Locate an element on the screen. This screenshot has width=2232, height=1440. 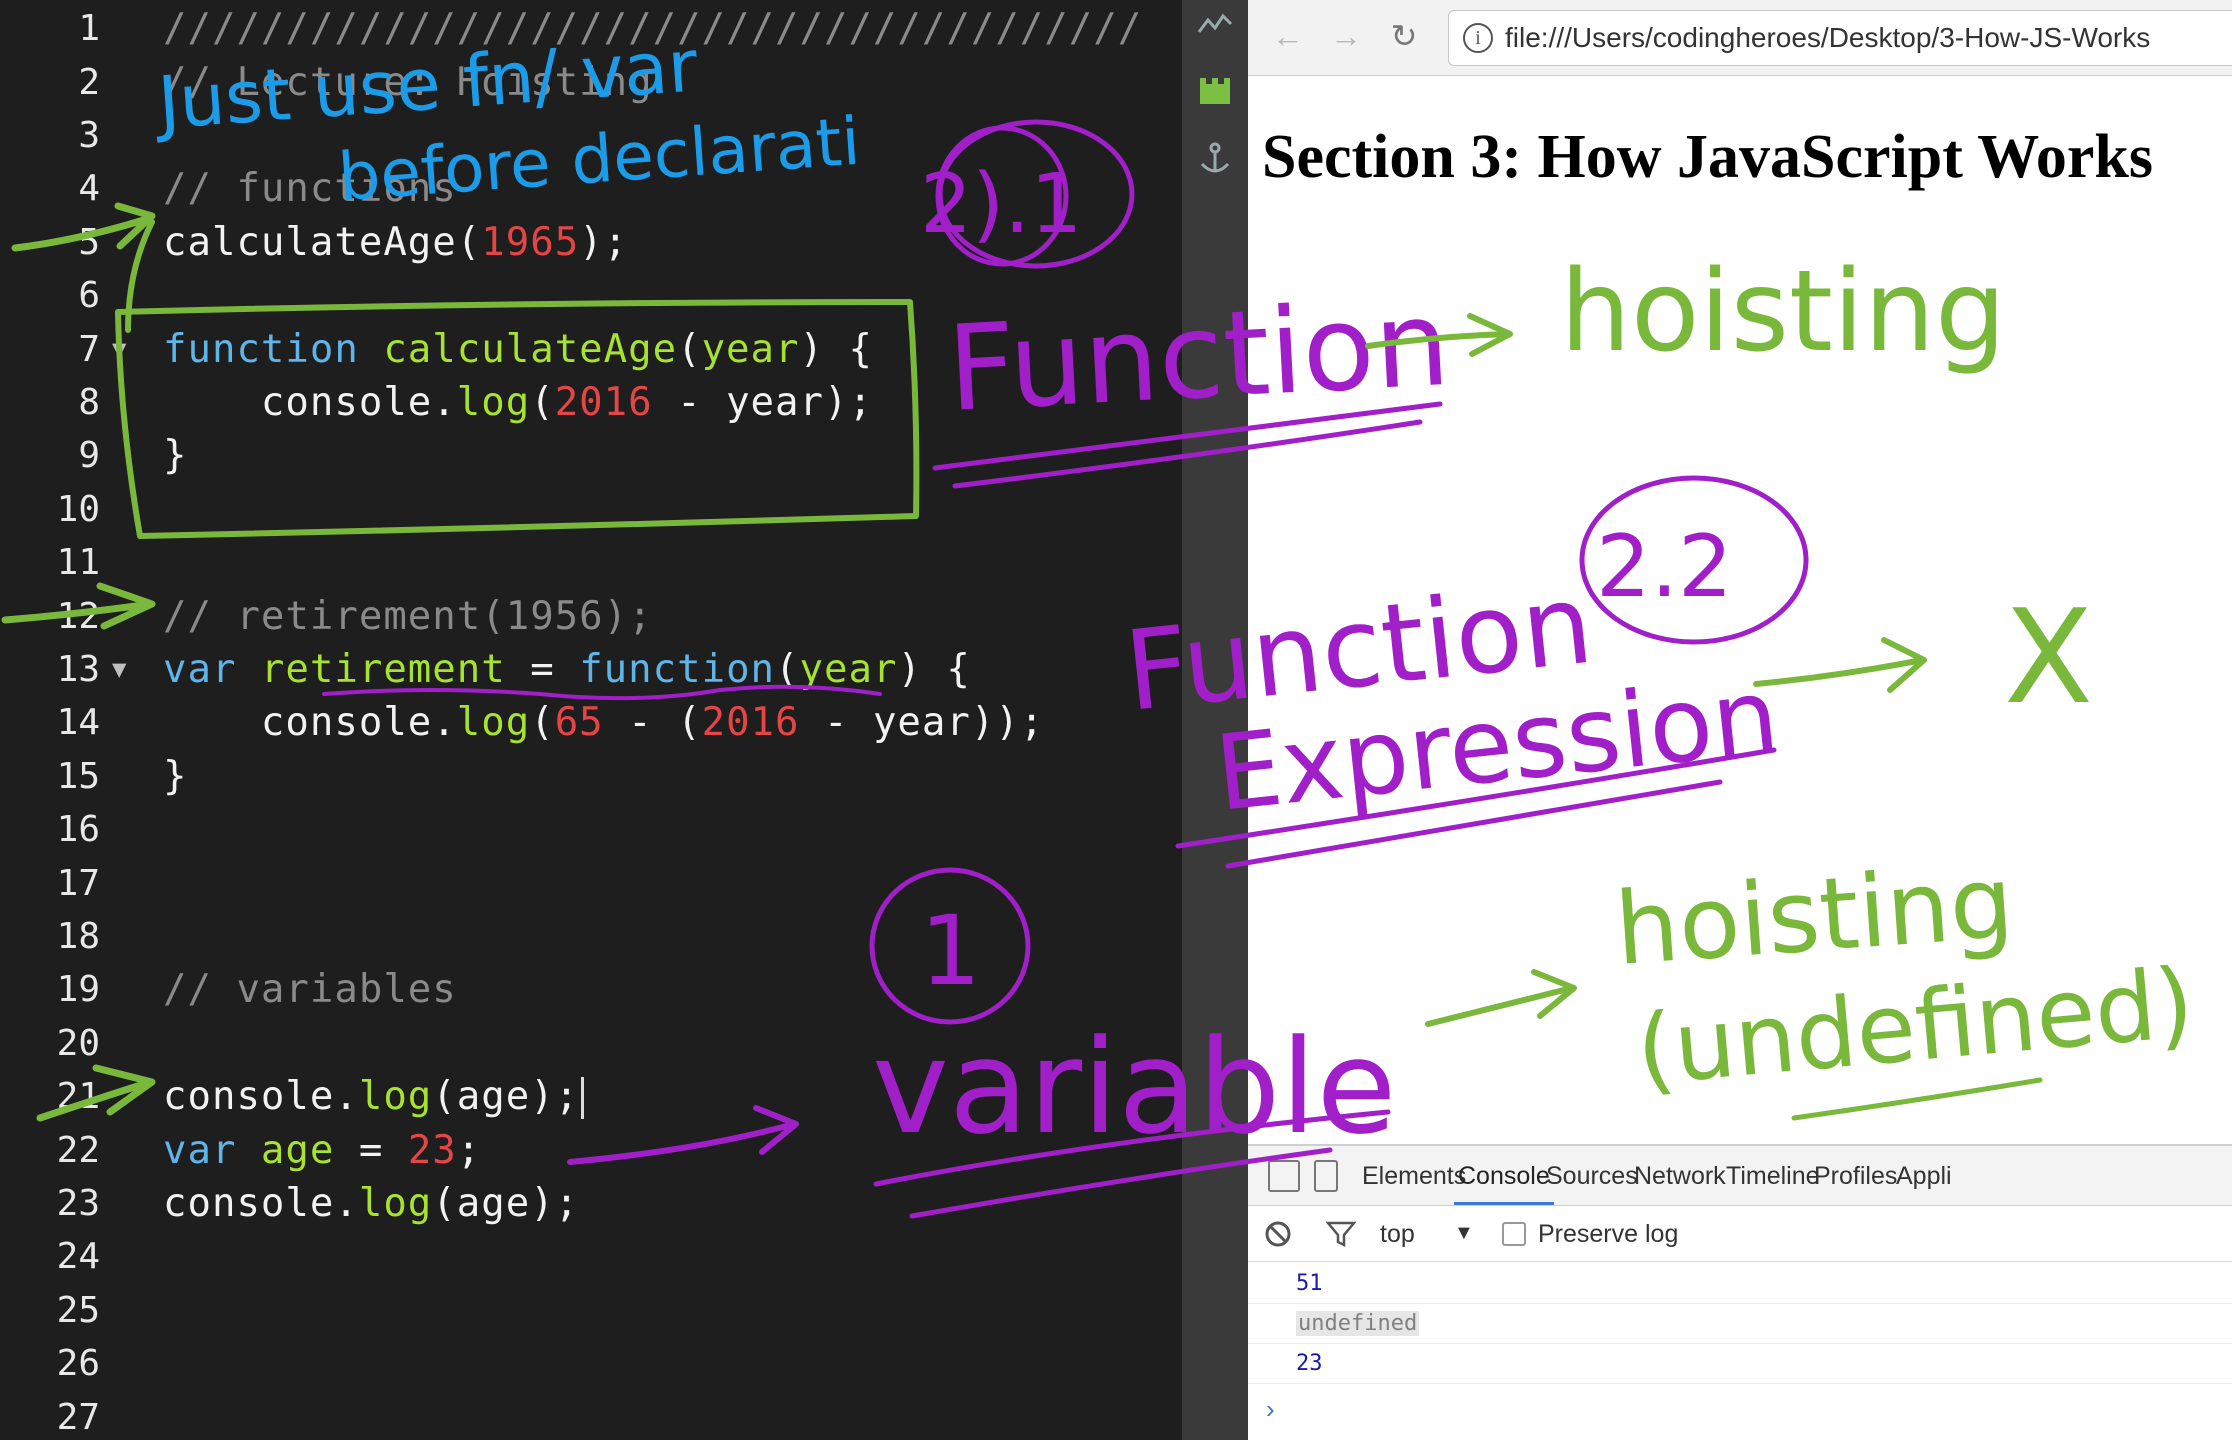
code-line: 7 ▼ function calculateAge(year) { is located at coordinates (591, 348).